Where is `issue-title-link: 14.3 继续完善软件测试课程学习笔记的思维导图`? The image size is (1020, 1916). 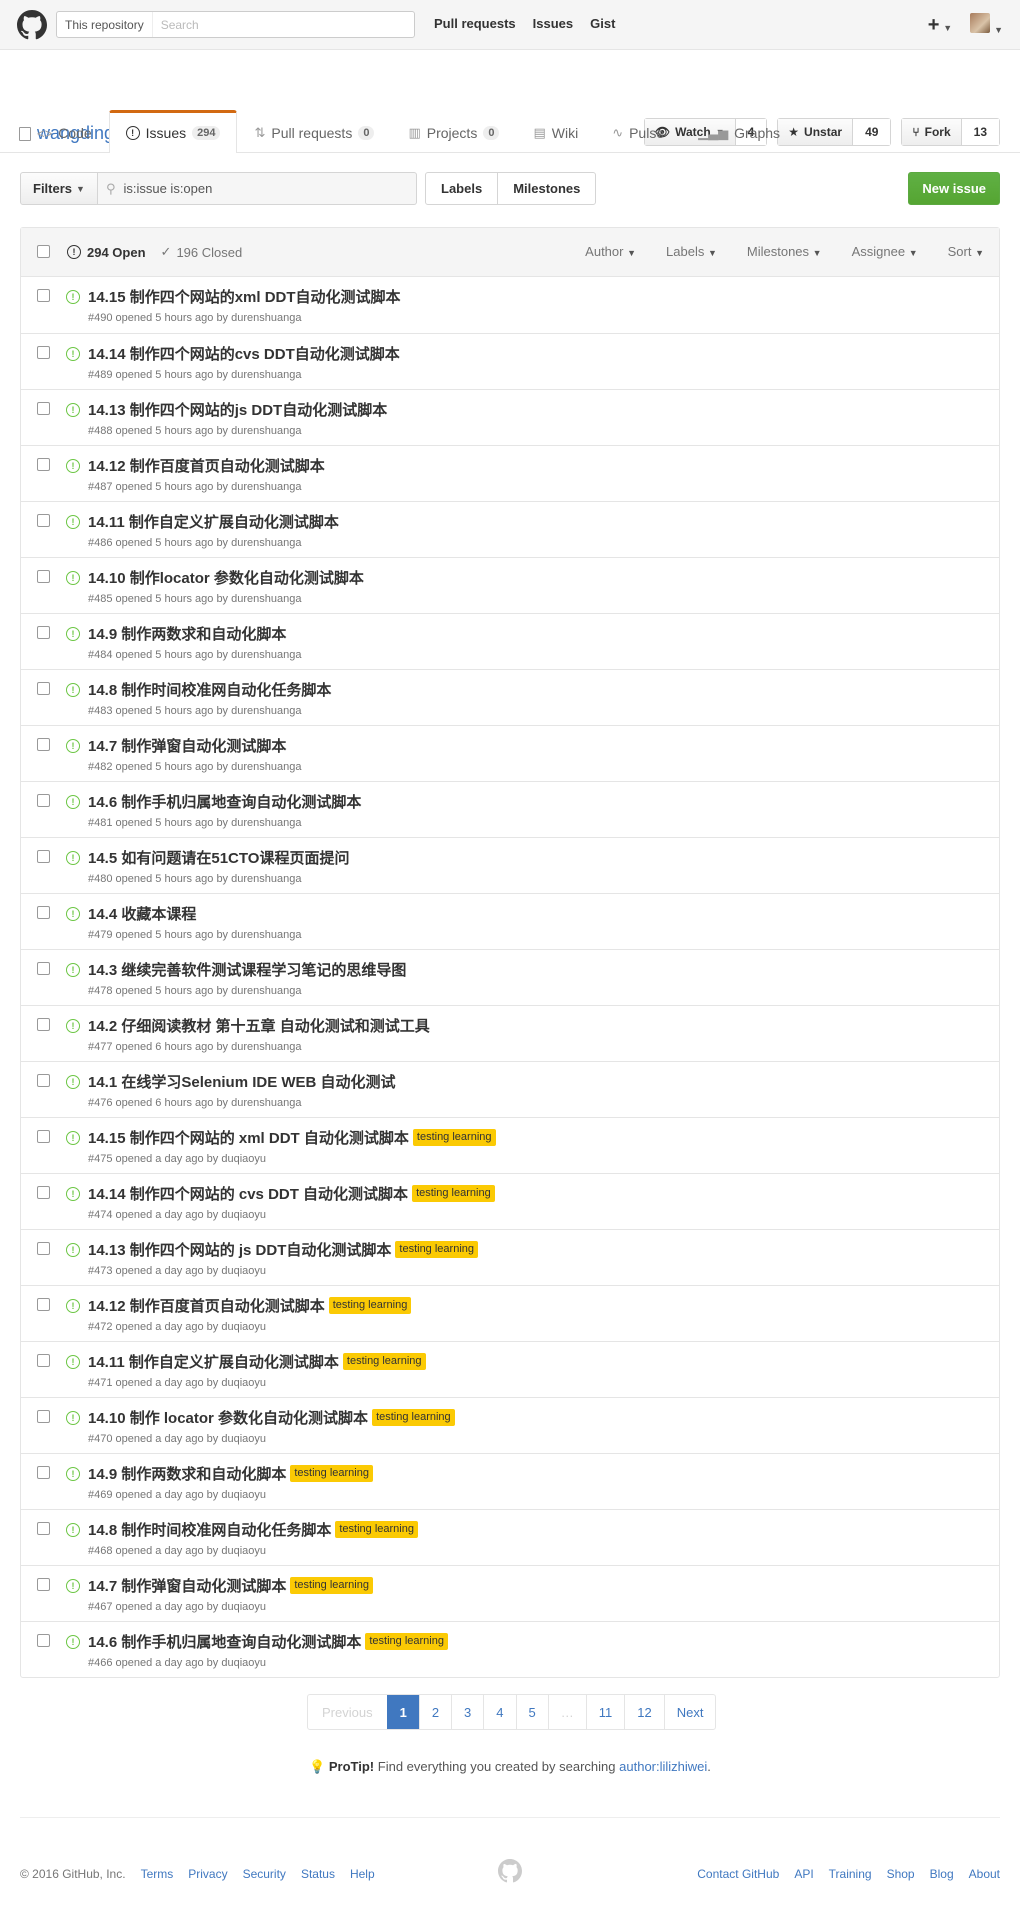 issue-title-link: 14.3 继续完善软件测试课程学习笔记的思维导图 is located at coordinates (247, 969).